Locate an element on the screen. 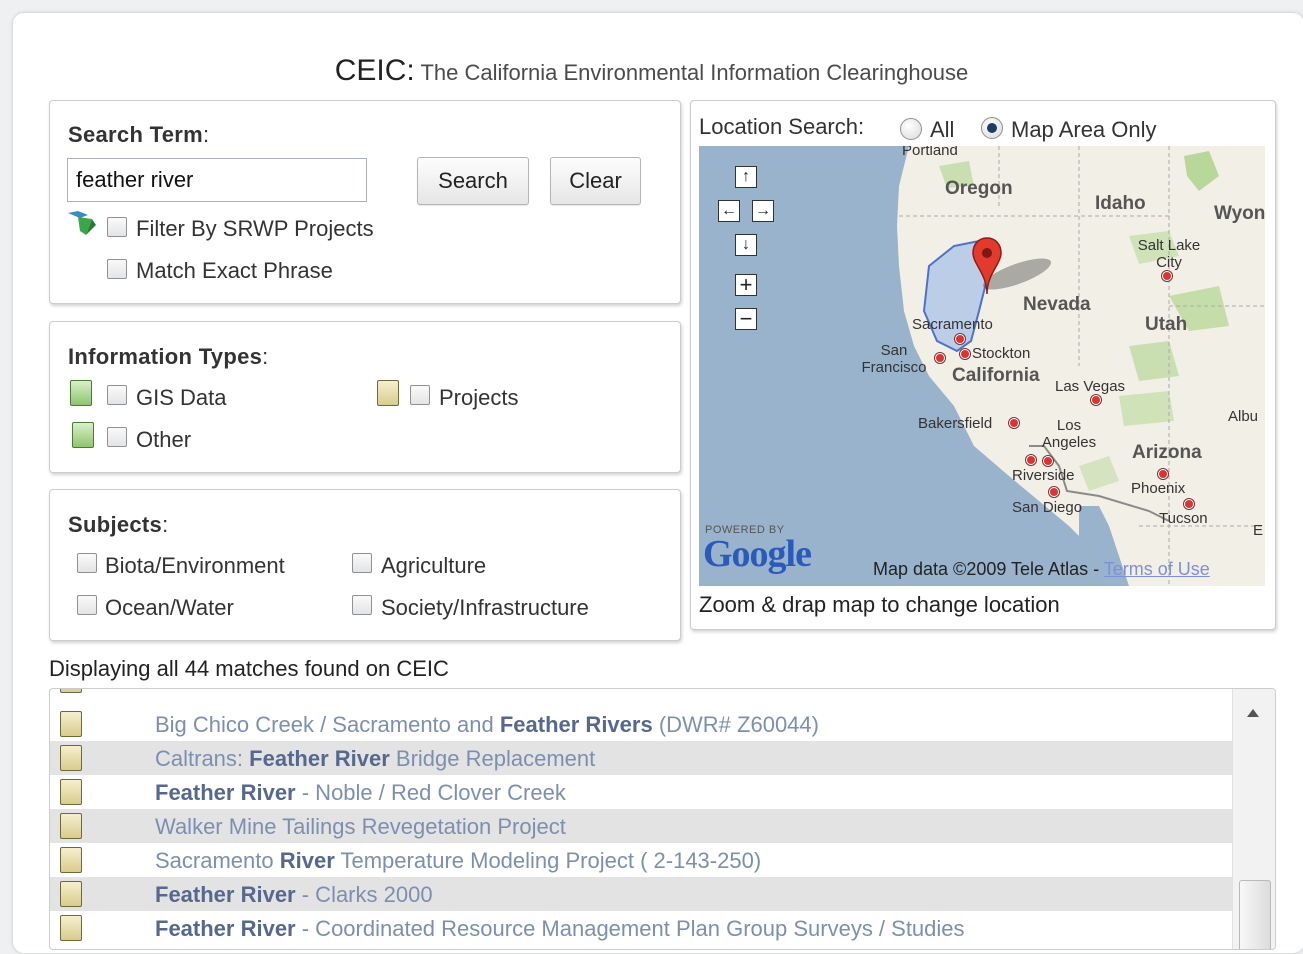 The image size is (1303, 954). map-label-sacramento: Sacramento is located at coordinates (952, 324).